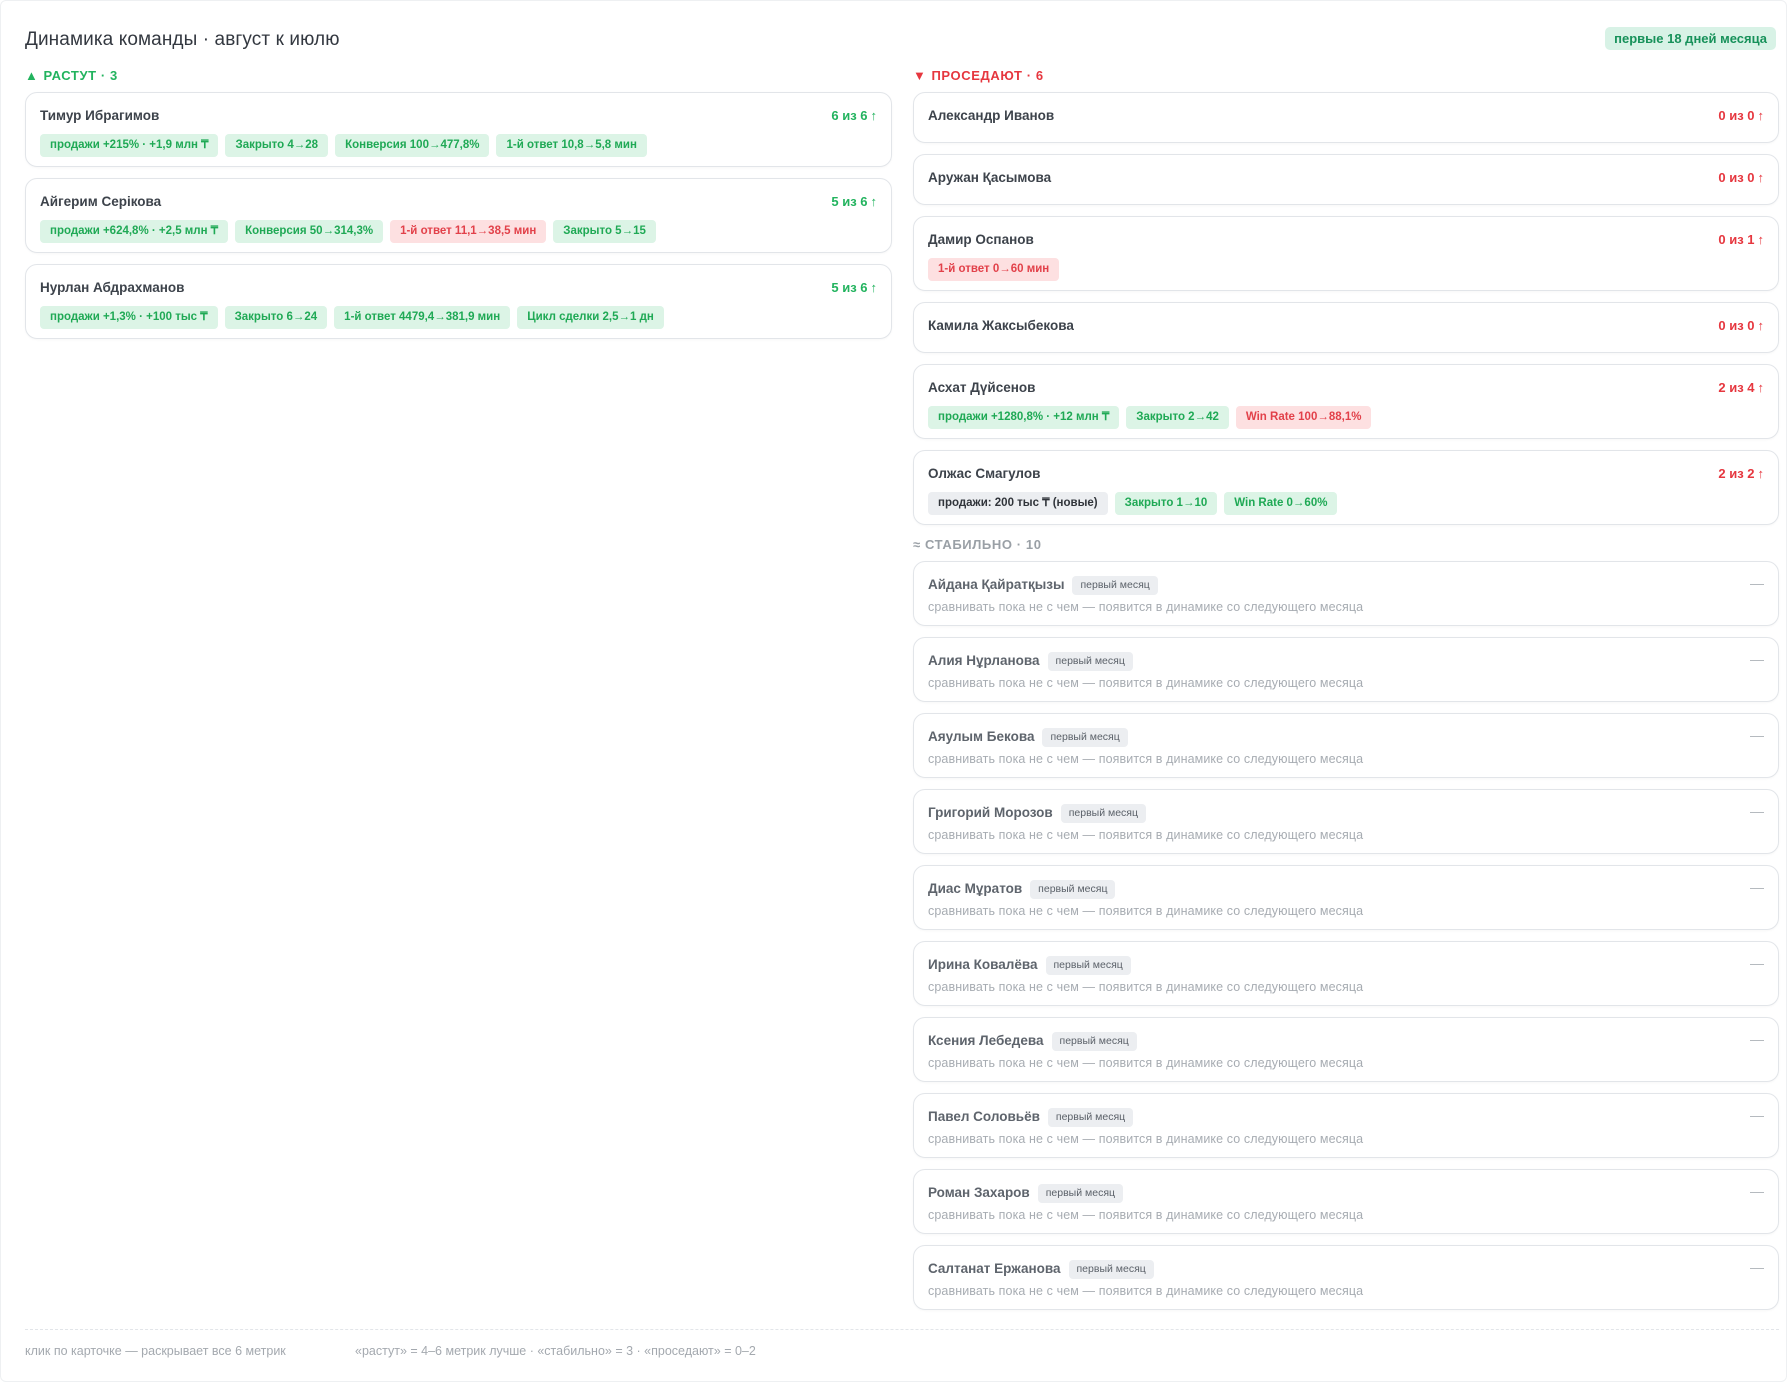  Describe the element at coordinates (990, 177) in the screenshot. I see `employee-name: Аружан Қасымова` at that location.